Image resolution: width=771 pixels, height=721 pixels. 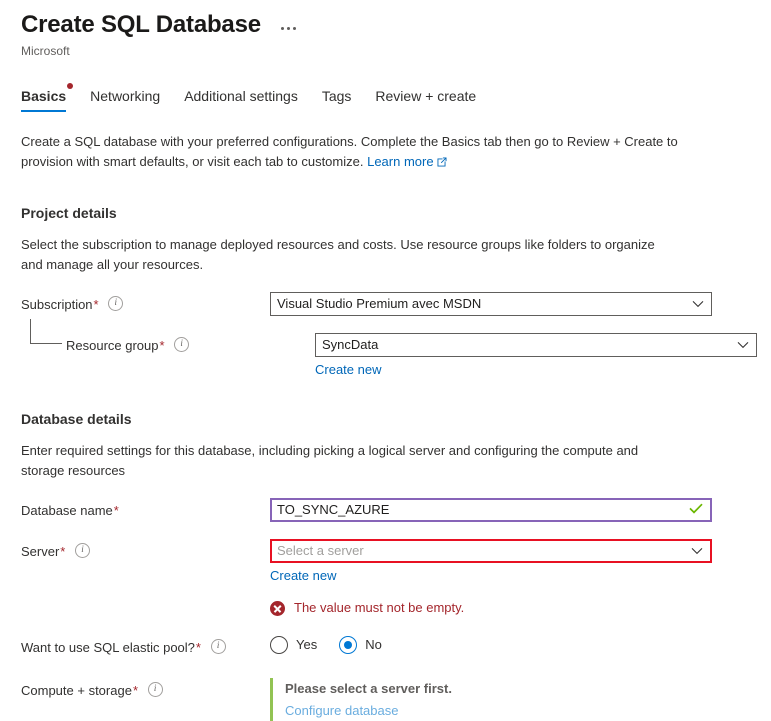 I want to click on learn-more-link: Learn more, so click(x=400, y=161).